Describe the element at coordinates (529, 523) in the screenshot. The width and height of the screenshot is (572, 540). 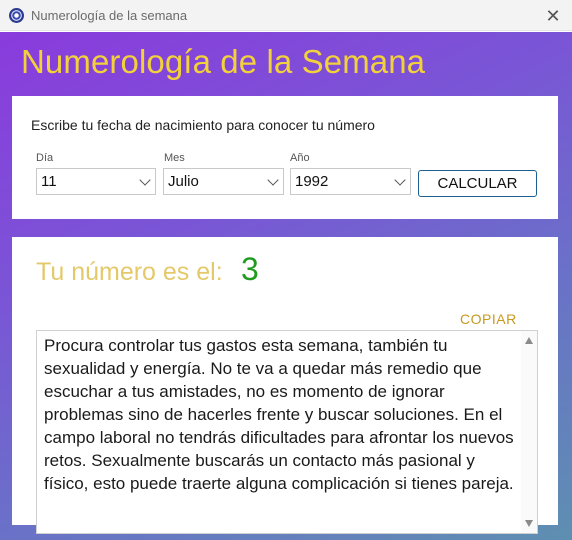
I see `scroll-down-arrow-icon` at that location.